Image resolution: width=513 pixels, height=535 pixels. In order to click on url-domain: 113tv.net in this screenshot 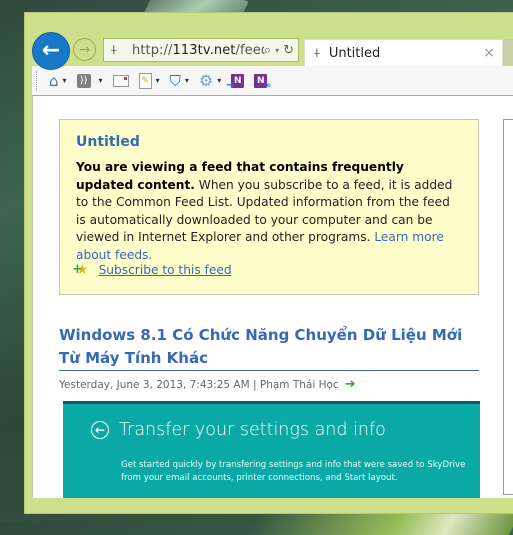, I will do `click(204, 50)`.